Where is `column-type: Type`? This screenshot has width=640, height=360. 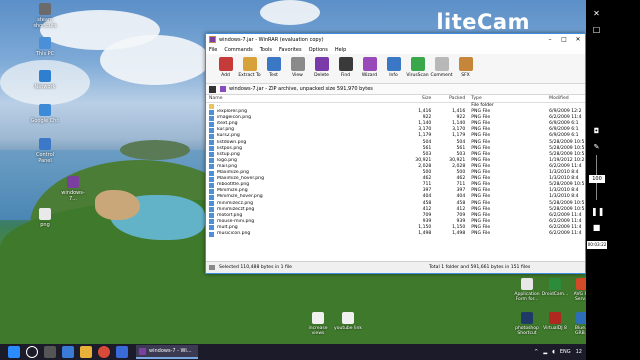 column-type: Type is located at coordinates (494, 98).